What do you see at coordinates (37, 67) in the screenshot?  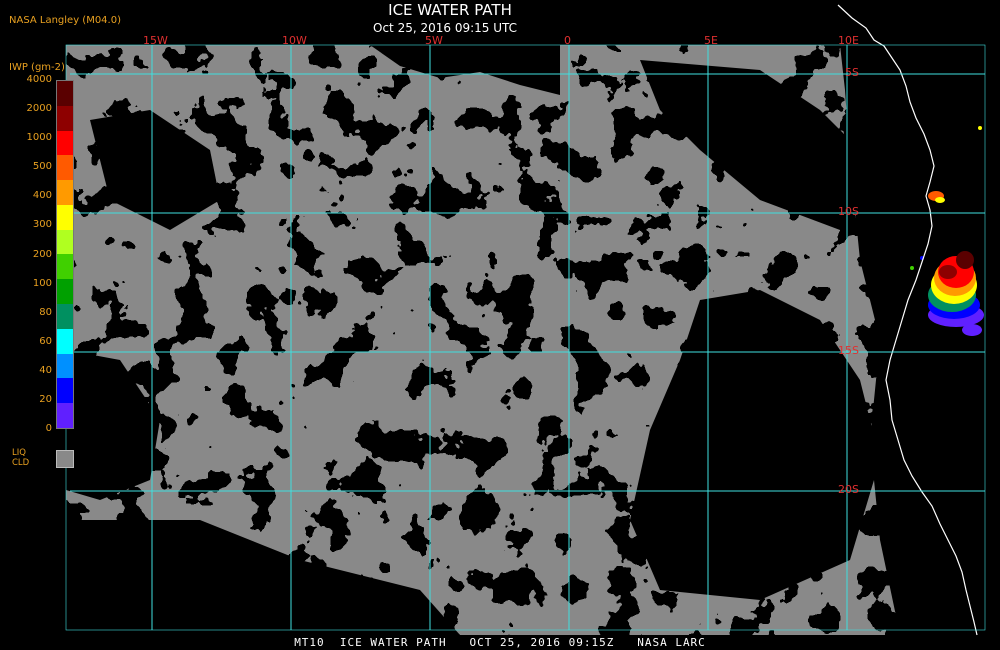 I see `legend-unit-label: IWP (gm-2)` at bounding box center [37, 67].